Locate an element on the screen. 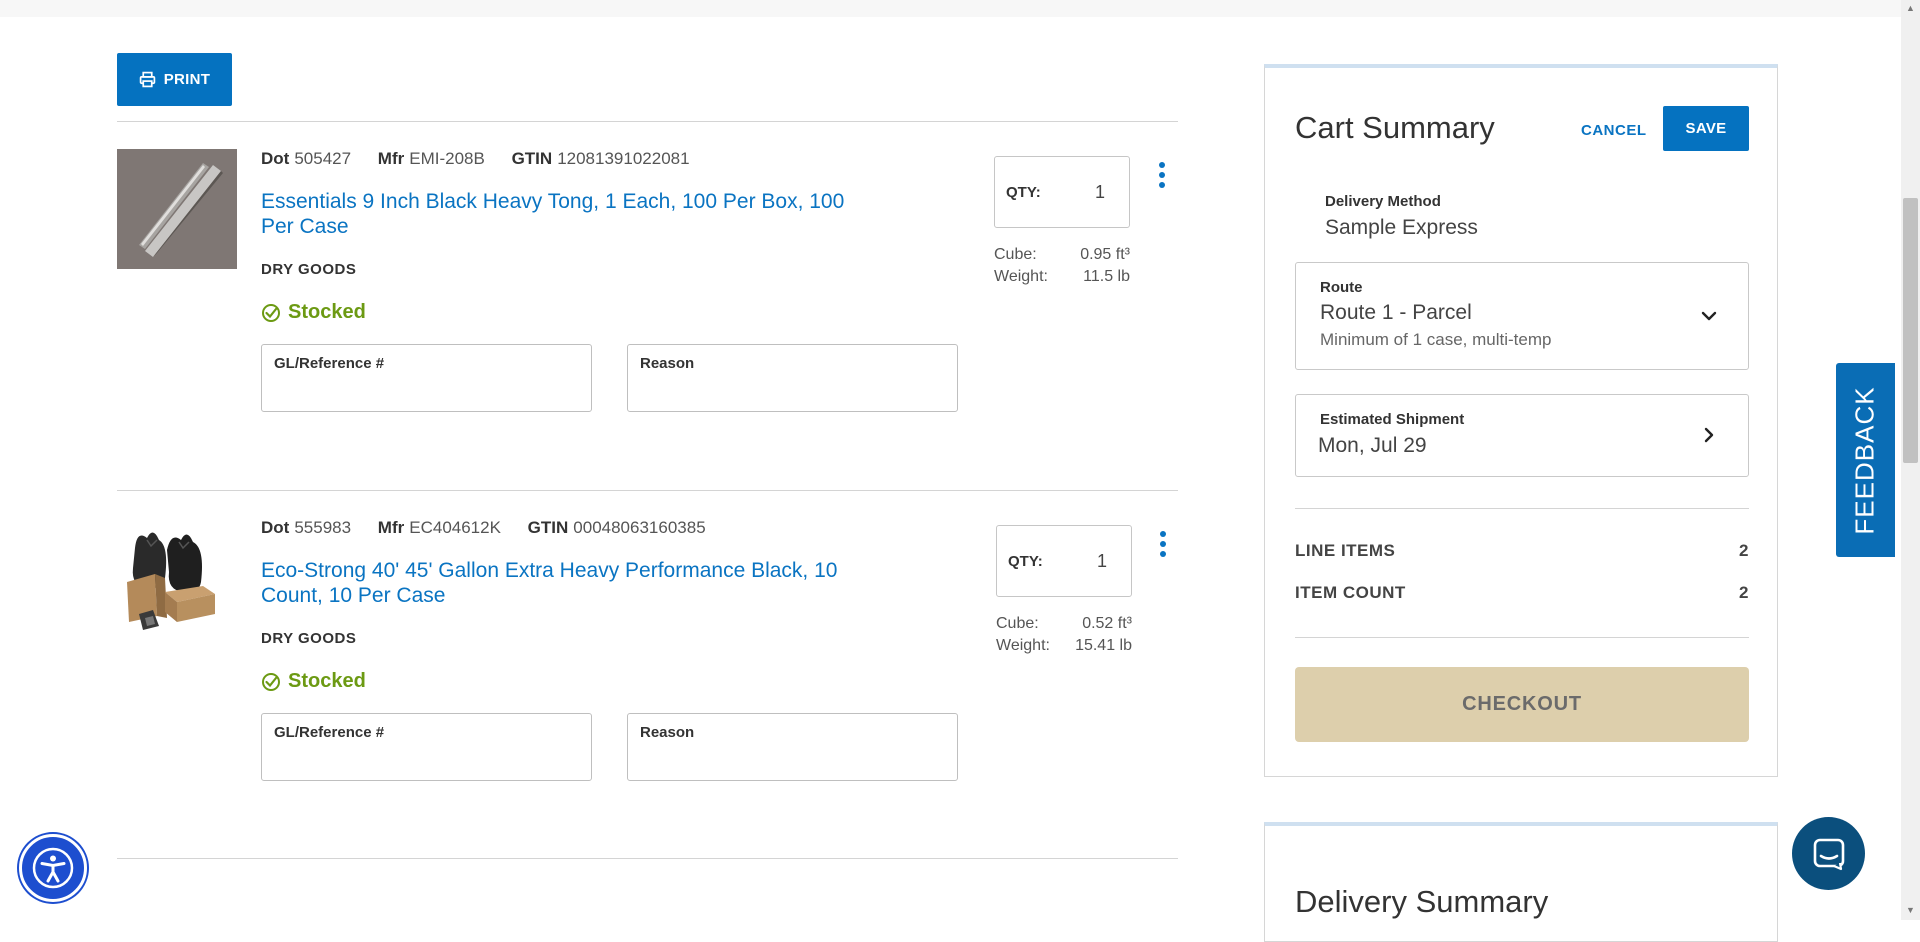 The width and height of the screenshot is (1920, 942). feedback-label: FEEDBACK is located at coordinates (1865, 460).